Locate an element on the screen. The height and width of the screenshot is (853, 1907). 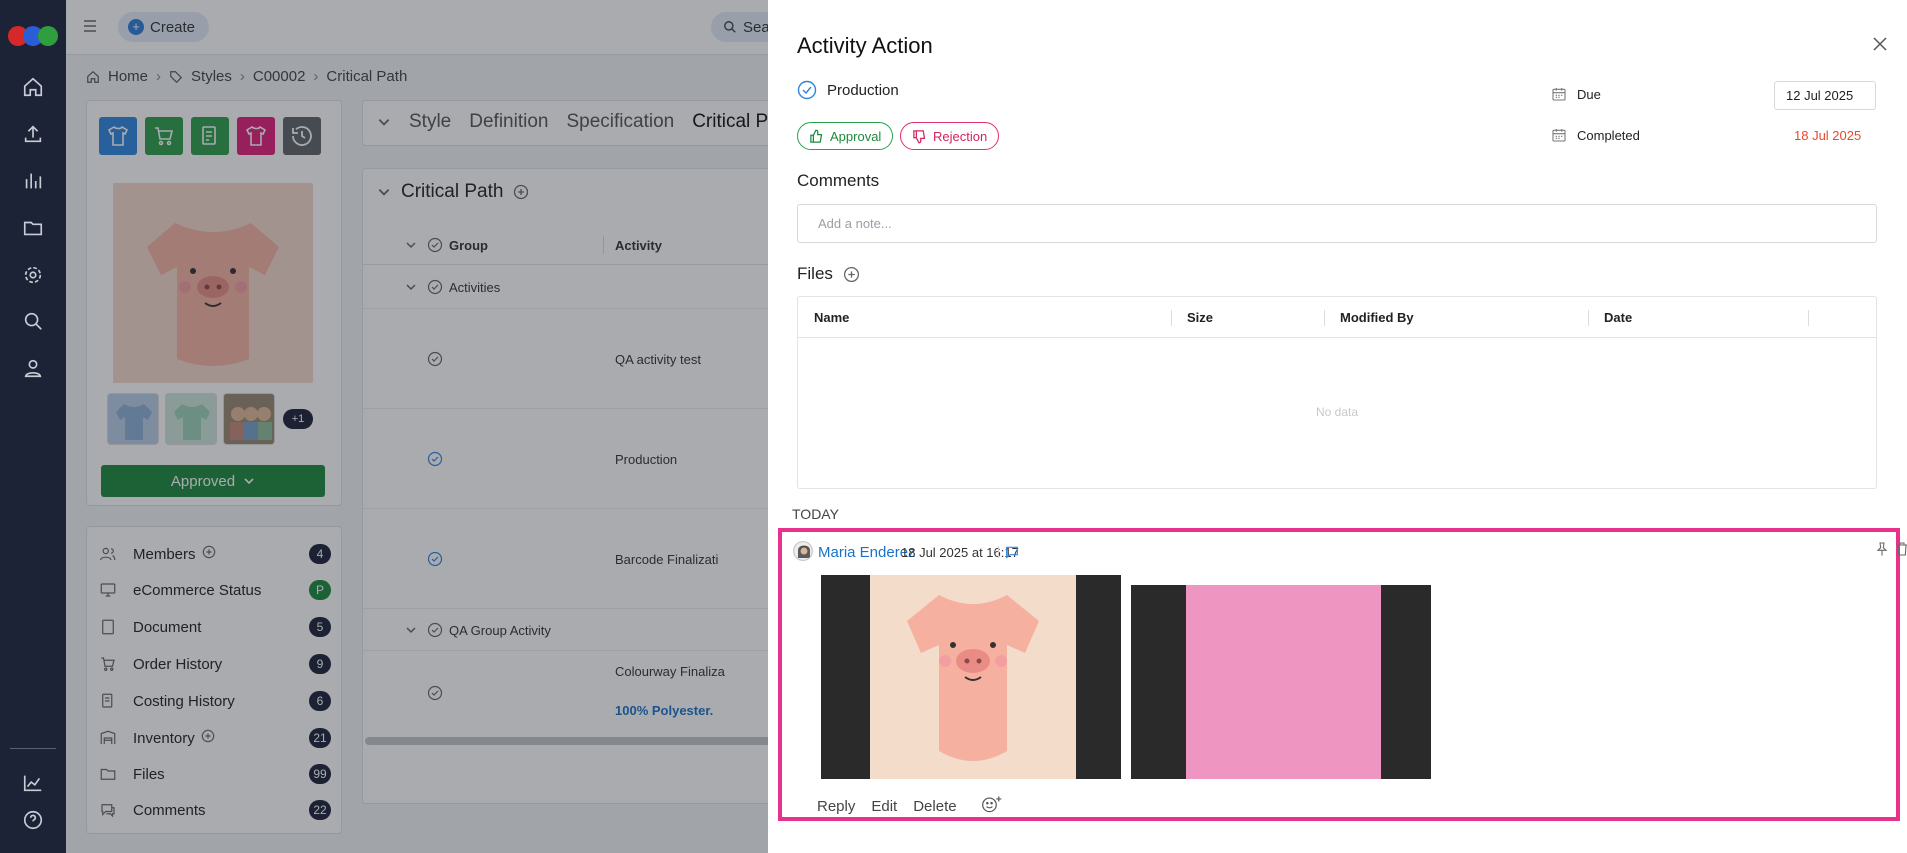
analytics-icon is located at coordinates (33, 181).